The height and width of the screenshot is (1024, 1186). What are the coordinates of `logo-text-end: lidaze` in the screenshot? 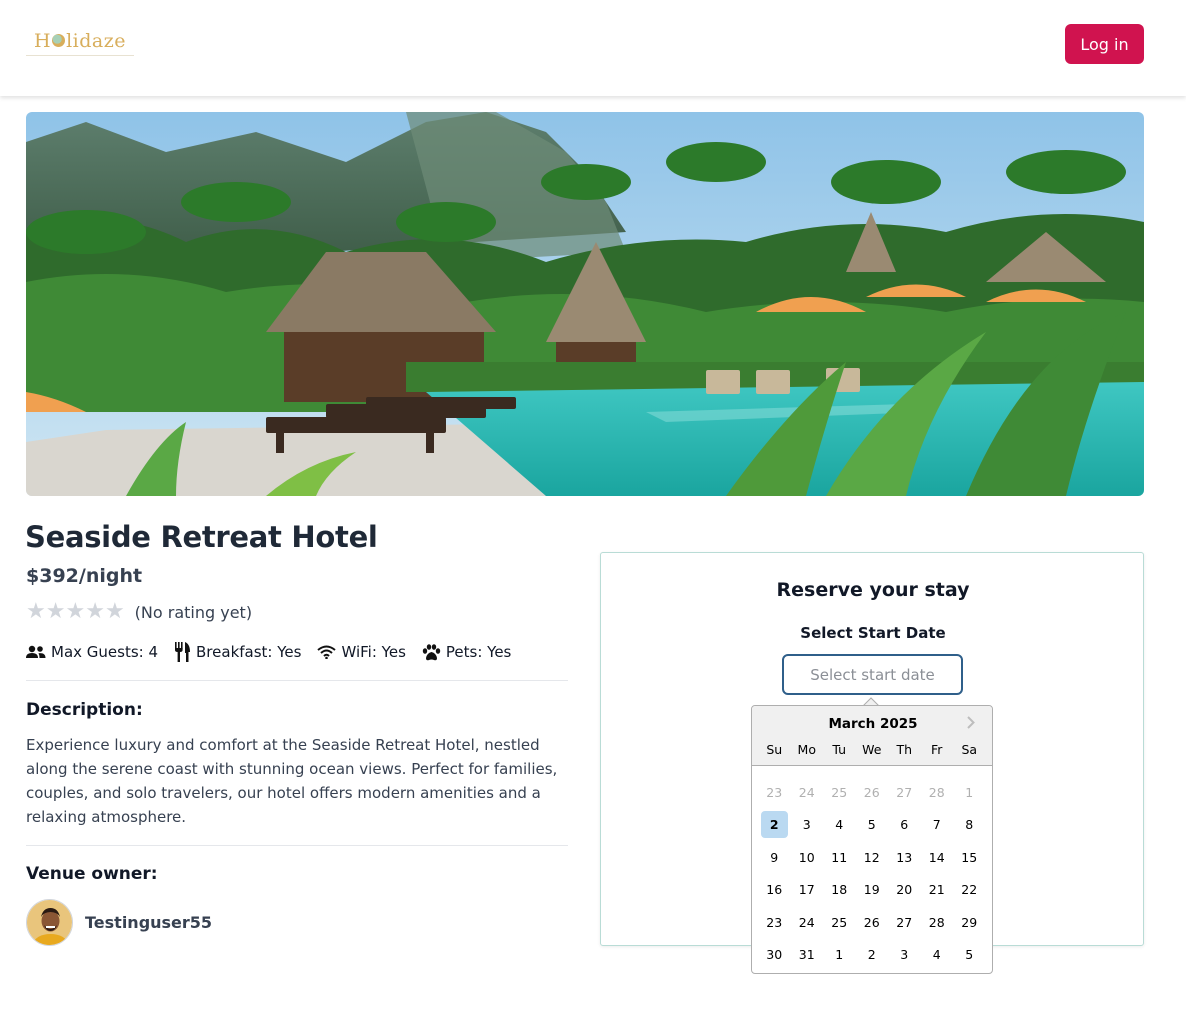 It's located at (96, 40).